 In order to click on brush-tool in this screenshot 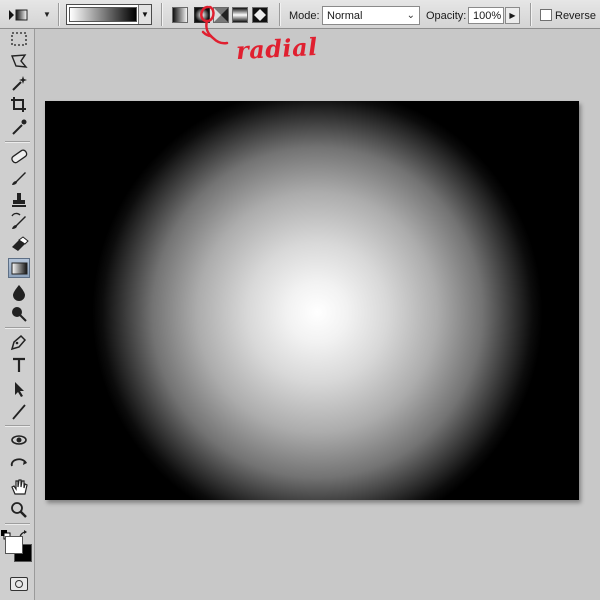, I will do `click(19, 178)`.